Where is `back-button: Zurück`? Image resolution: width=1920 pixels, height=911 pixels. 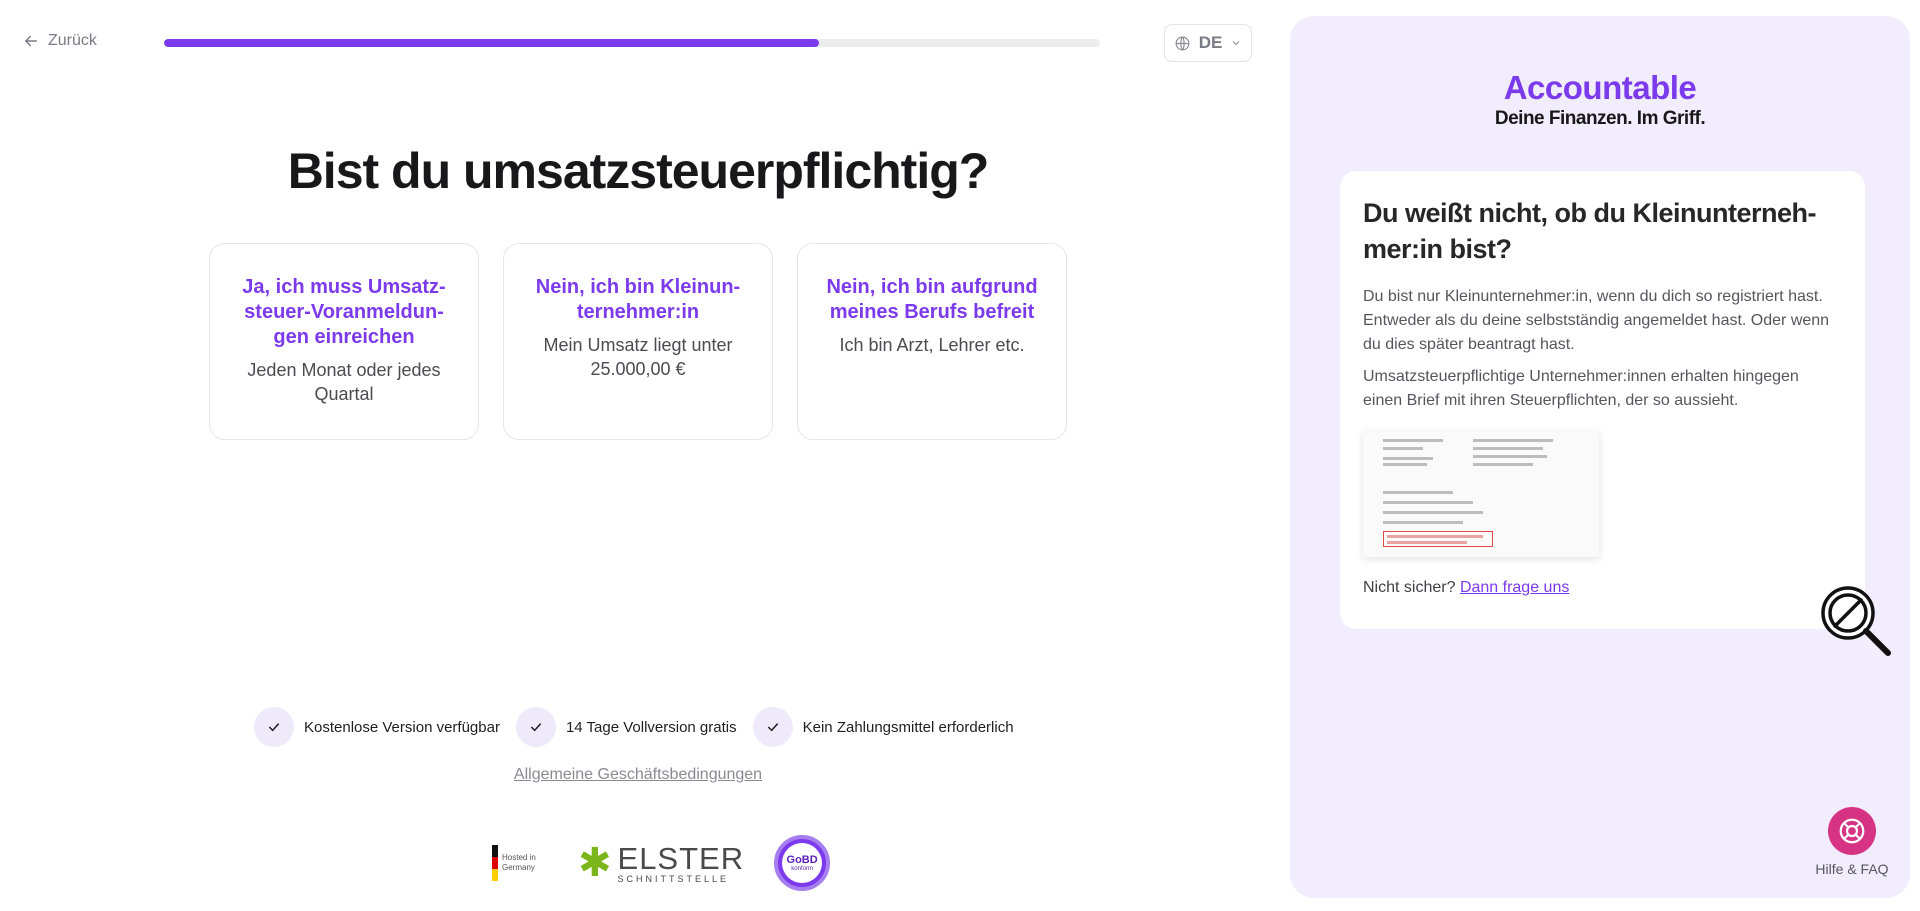
back-button: Zurück is located at coordinates (59, 41).